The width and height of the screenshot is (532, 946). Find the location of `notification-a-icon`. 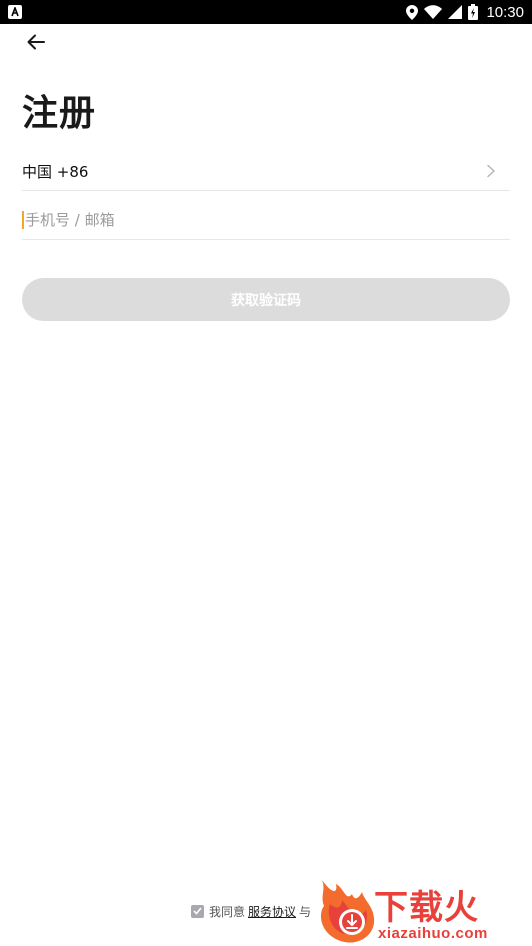

notification-a-icon is located at coordinates (15, 12).